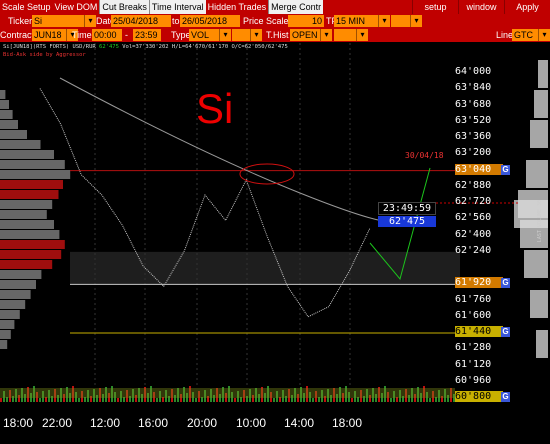  Describe the element at coordinates (58, 21) in the screenshot. I see `ticker-field: Si` at that location.